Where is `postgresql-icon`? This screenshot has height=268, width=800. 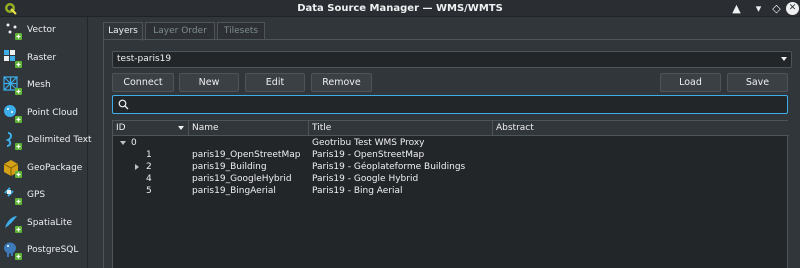 postgresql-icon is located at coordinates (13, 251).